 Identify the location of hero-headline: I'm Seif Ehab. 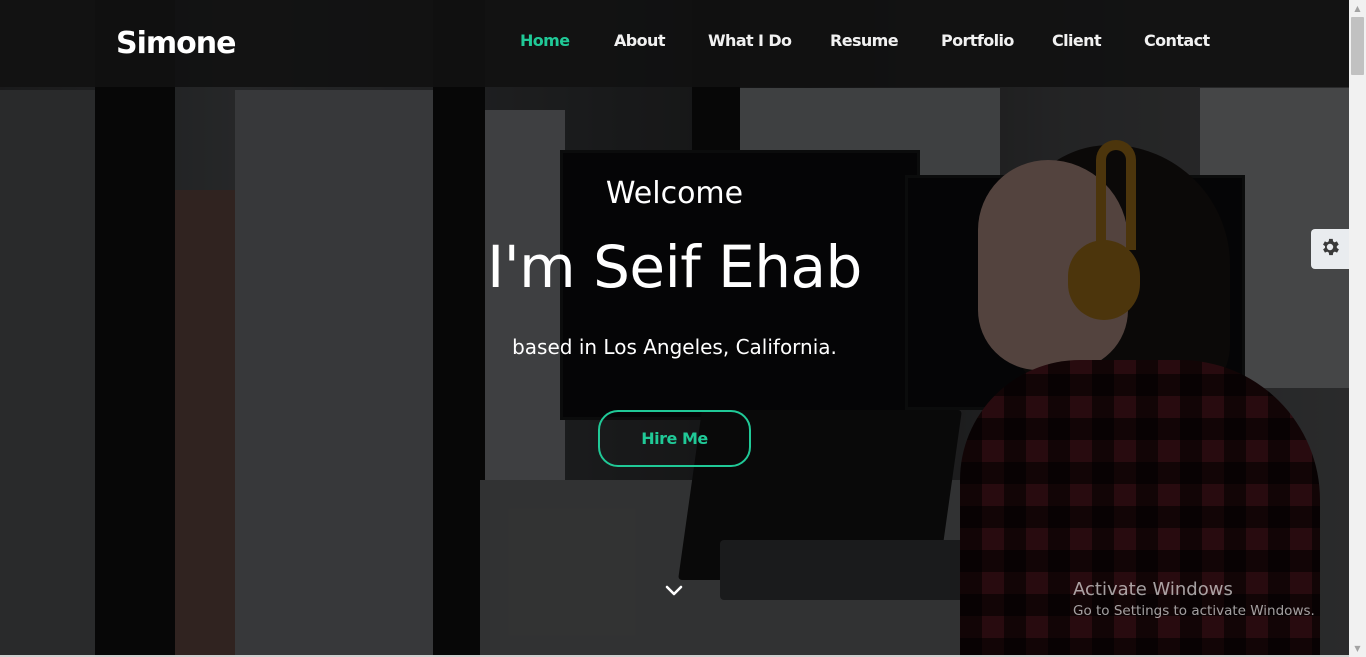
(674, 267).